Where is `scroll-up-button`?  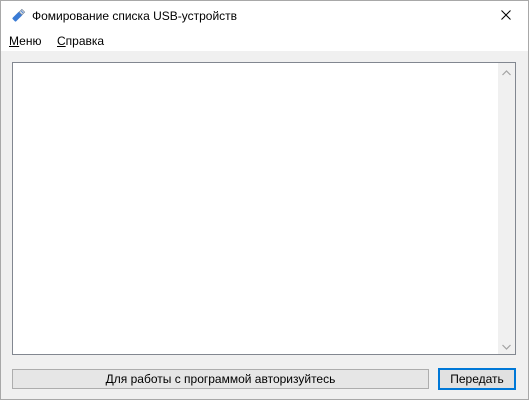 scroll-up-button is located at coordinates (506, 71).